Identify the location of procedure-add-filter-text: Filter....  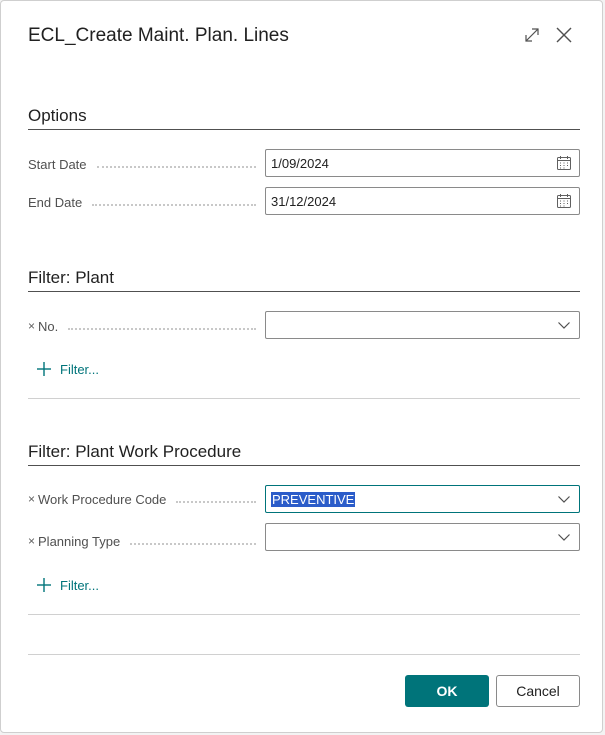
(80, 585).